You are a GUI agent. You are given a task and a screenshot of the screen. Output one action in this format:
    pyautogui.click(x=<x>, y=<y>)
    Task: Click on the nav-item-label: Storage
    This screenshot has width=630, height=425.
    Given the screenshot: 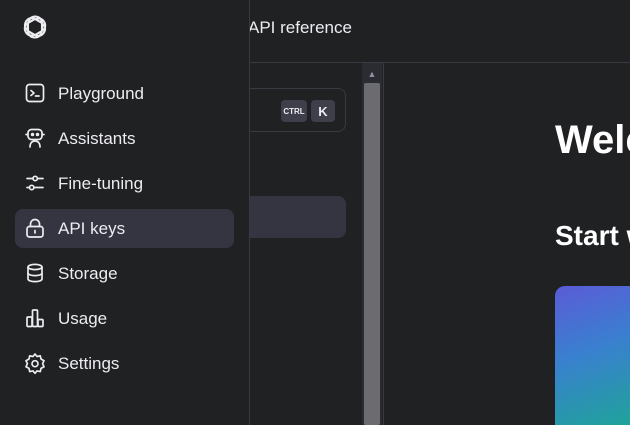 What is the action you would take?
    pyautogui.click(x=88, y=273)
    